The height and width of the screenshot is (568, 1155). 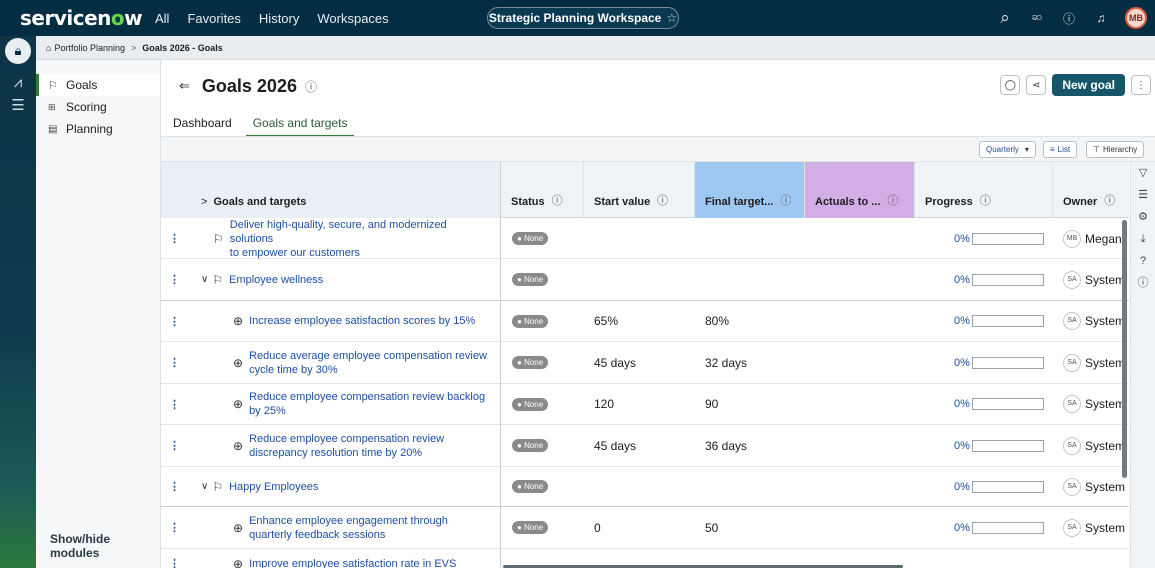 I want to click on page-title: Goals 2026, so click(x=249, y=85).